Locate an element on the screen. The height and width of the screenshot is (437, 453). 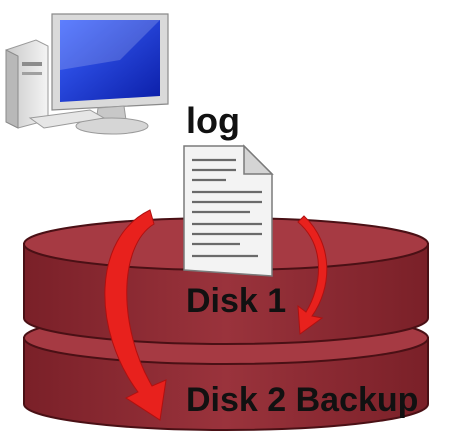
disk1-label: Disk 1 is located at coordinates (236, 301).